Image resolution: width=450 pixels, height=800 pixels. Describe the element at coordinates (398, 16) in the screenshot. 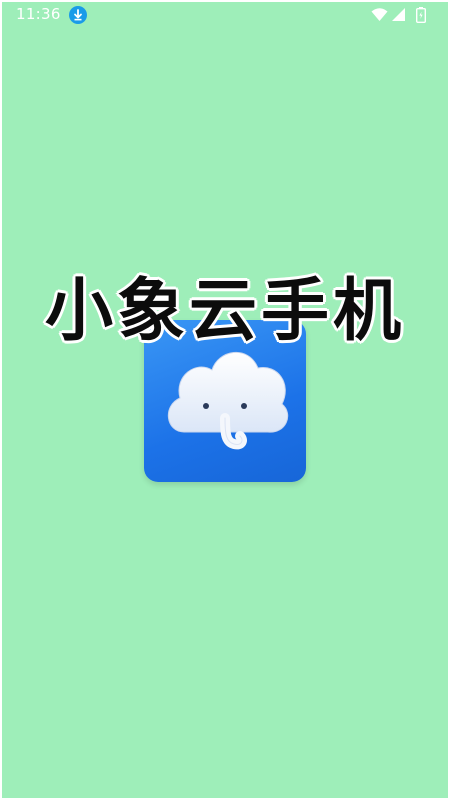

I see `signal-icon` at that location.